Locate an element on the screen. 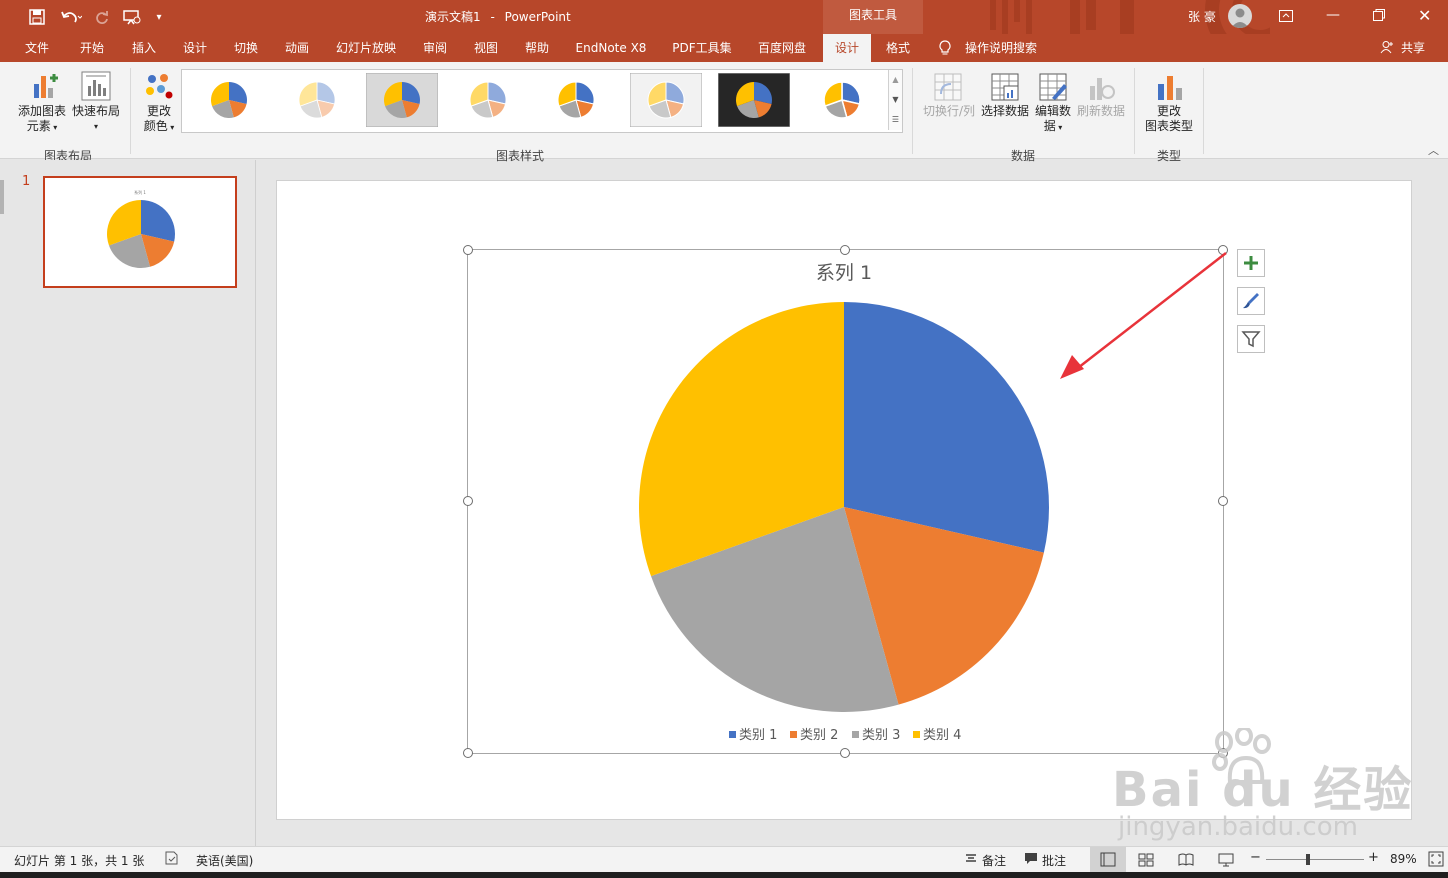 The width and height of the screenshot is (1448, 878). close-icon: ✕ is located at coordinates (1424, 15).